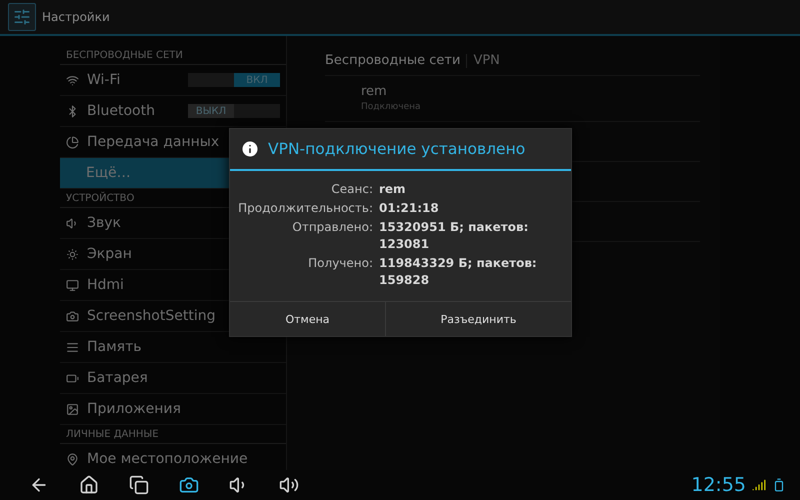 Image resolution: width=800 pixels, height=500 pixels. Describe the element at coordinates (117, 378) in the screenshot. I see `item-label: Батарея` at that location.